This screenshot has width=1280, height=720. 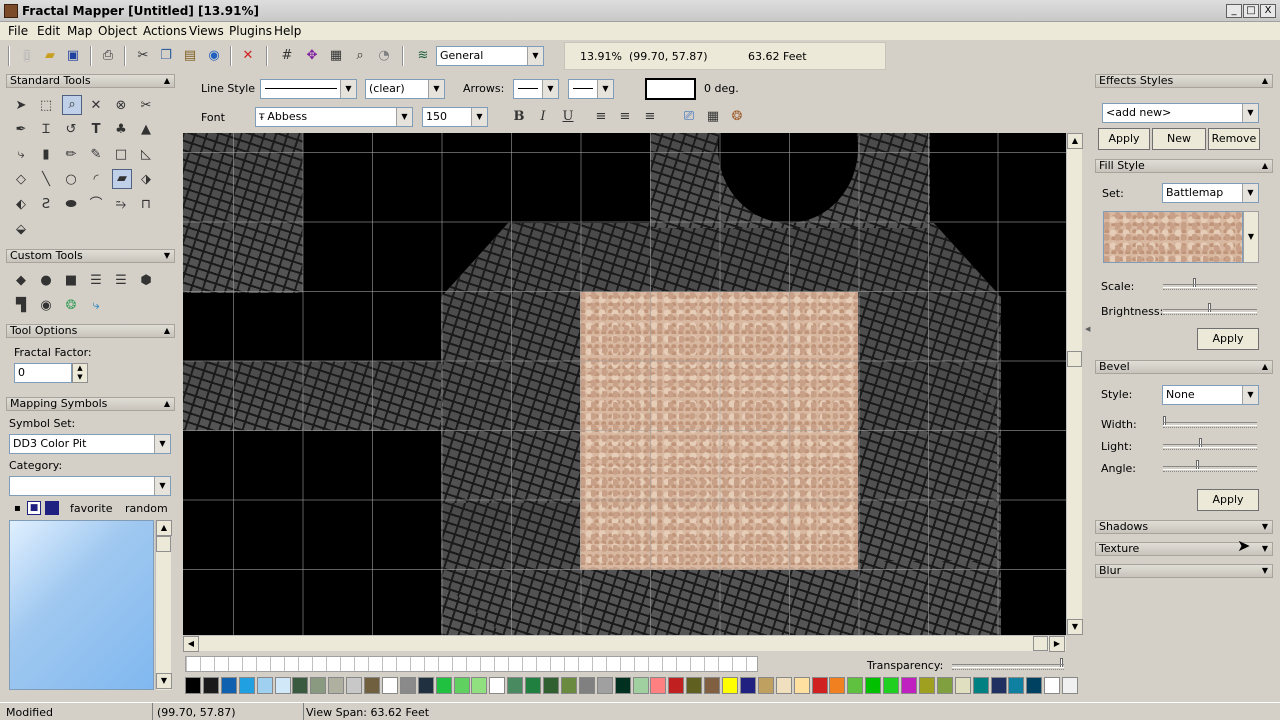 What do you see at coordinates (90, 404) in the screenshot?
I see `mapping-symbols-header: Mapping Symbols ▲` at bounding box center [90, 404].